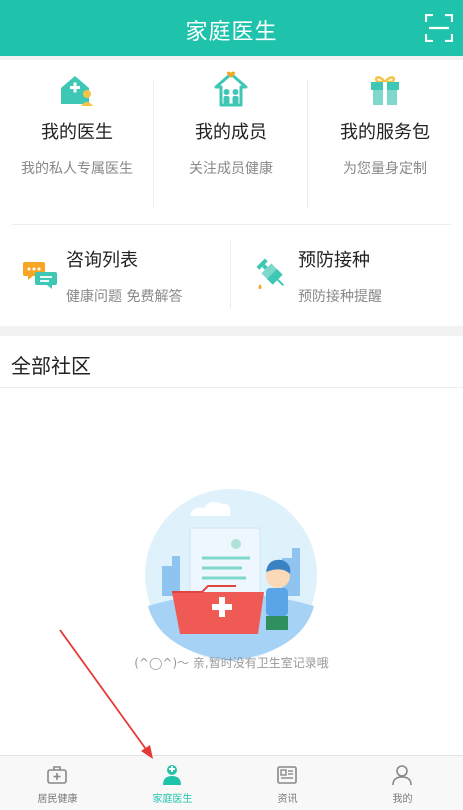 This screenshot has width=463, height=810. I want to click on consultation-list-item: 咨询列表 健康问题 免费解答, so click(115, 274).